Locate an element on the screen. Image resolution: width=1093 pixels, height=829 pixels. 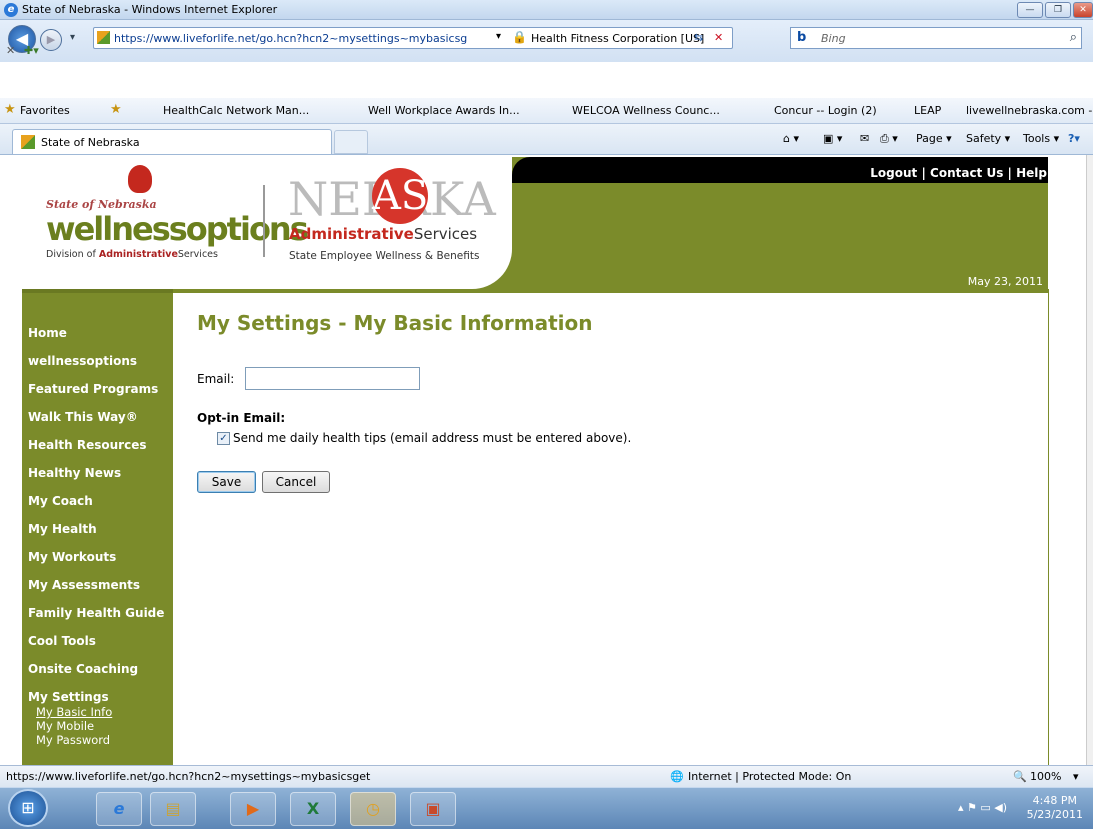
zoom-level: 100% is located at coordinates (1045, 776).